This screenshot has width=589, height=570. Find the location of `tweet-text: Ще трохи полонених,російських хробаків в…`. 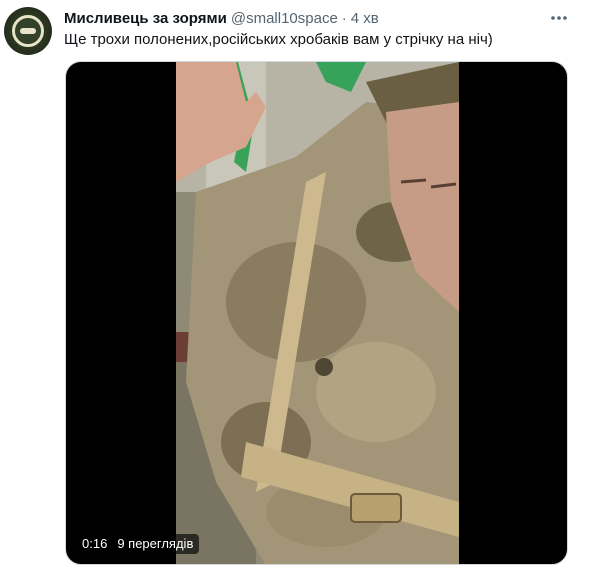

tweet-text: Ще трохи полонених,російських хробаків в… is located at coordinates (278, 39).